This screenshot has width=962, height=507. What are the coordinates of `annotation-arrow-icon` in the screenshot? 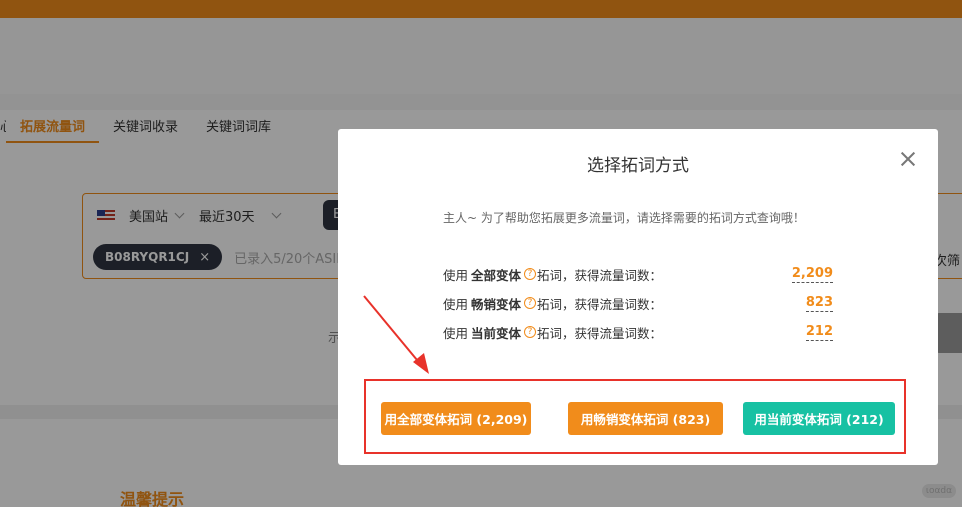 It's located at (396, 334).